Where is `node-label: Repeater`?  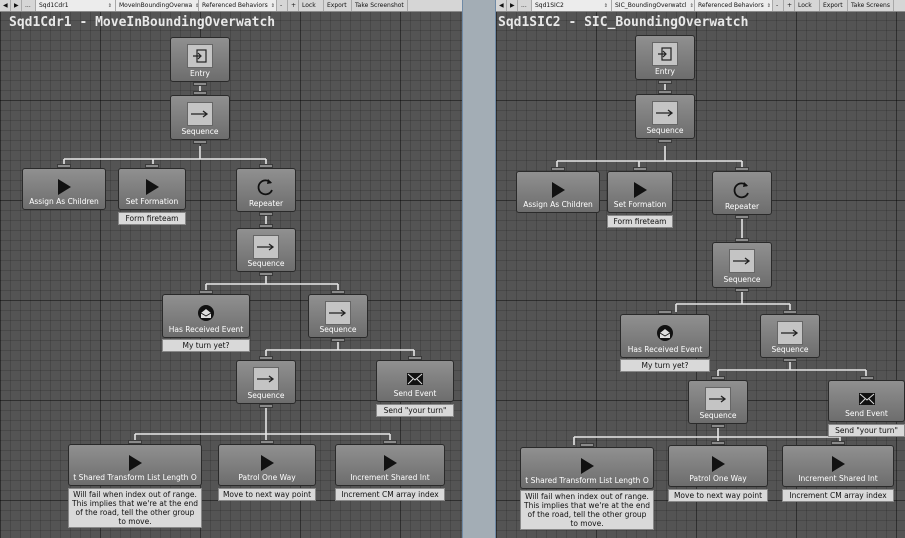
node-label: Repeater is located at coordinates (266, 203).